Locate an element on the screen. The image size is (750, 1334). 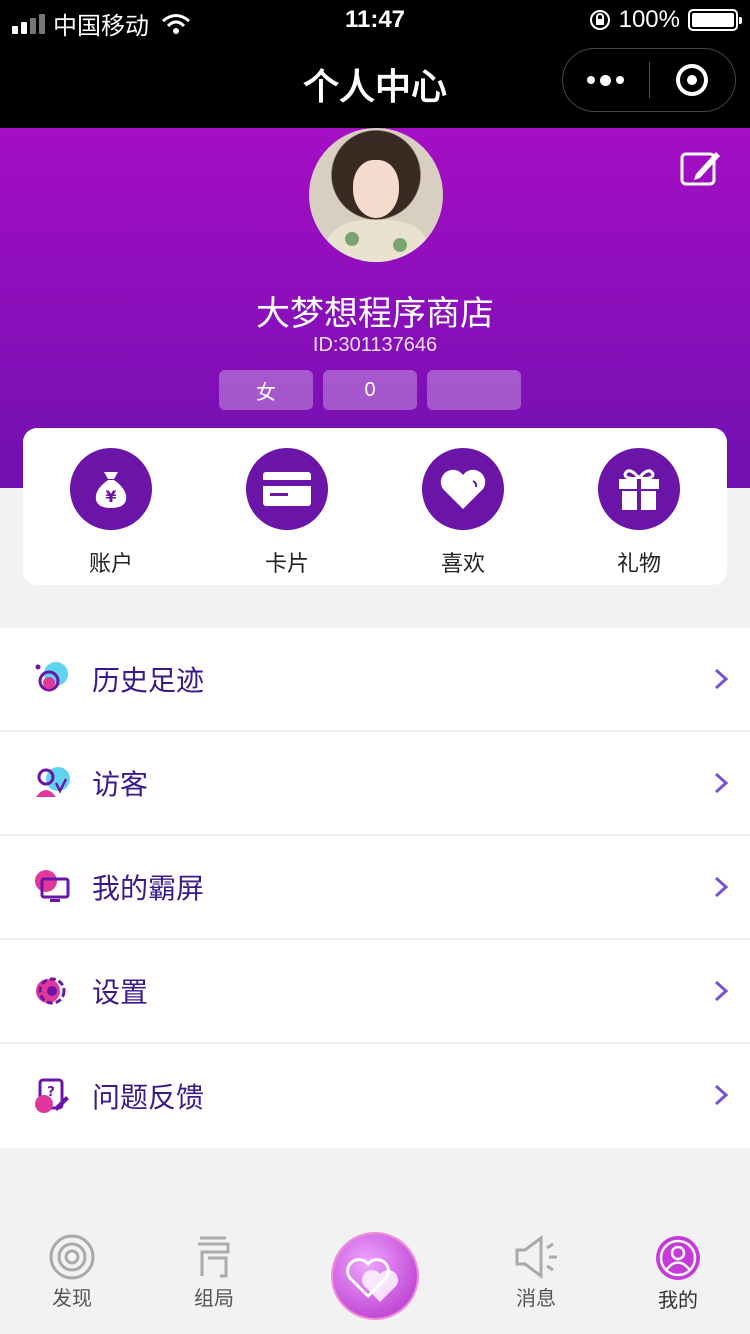
status-bar: 中国移动 11:47 100% is located at coordinates (375, 20).